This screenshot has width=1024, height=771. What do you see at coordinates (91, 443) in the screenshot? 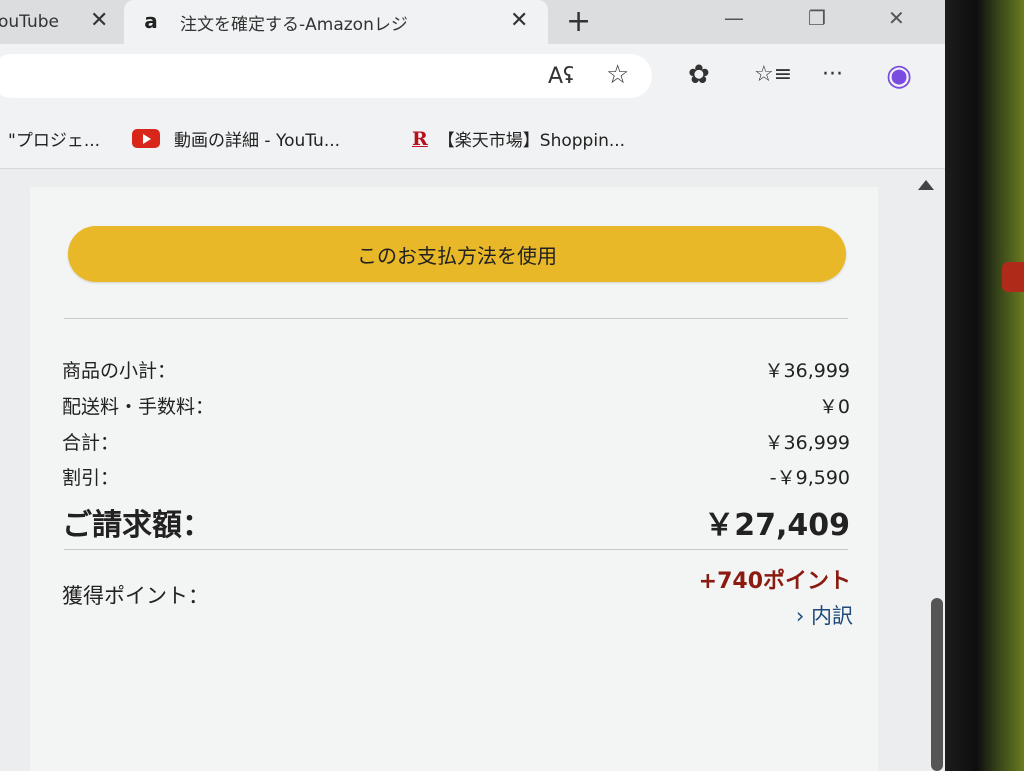
I see `sum-label: 合計：` at bounding box center [91, 443].